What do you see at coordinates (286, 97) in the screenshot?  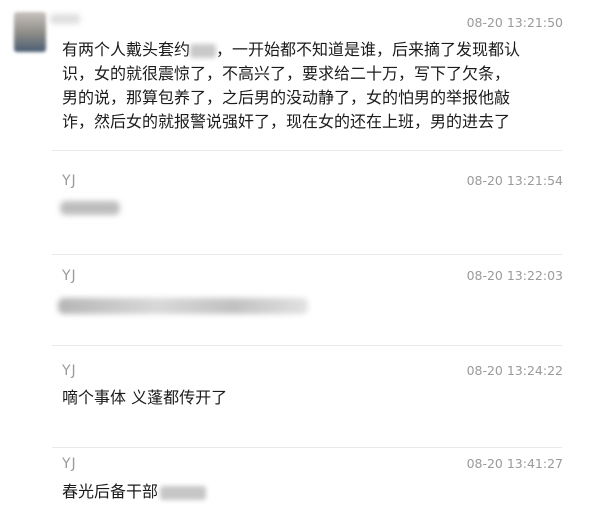 I see `message-line: 男的说，那算包养了，之后男的没动静了，女的怕男的举报他敲` at bounding box center [286, 97].